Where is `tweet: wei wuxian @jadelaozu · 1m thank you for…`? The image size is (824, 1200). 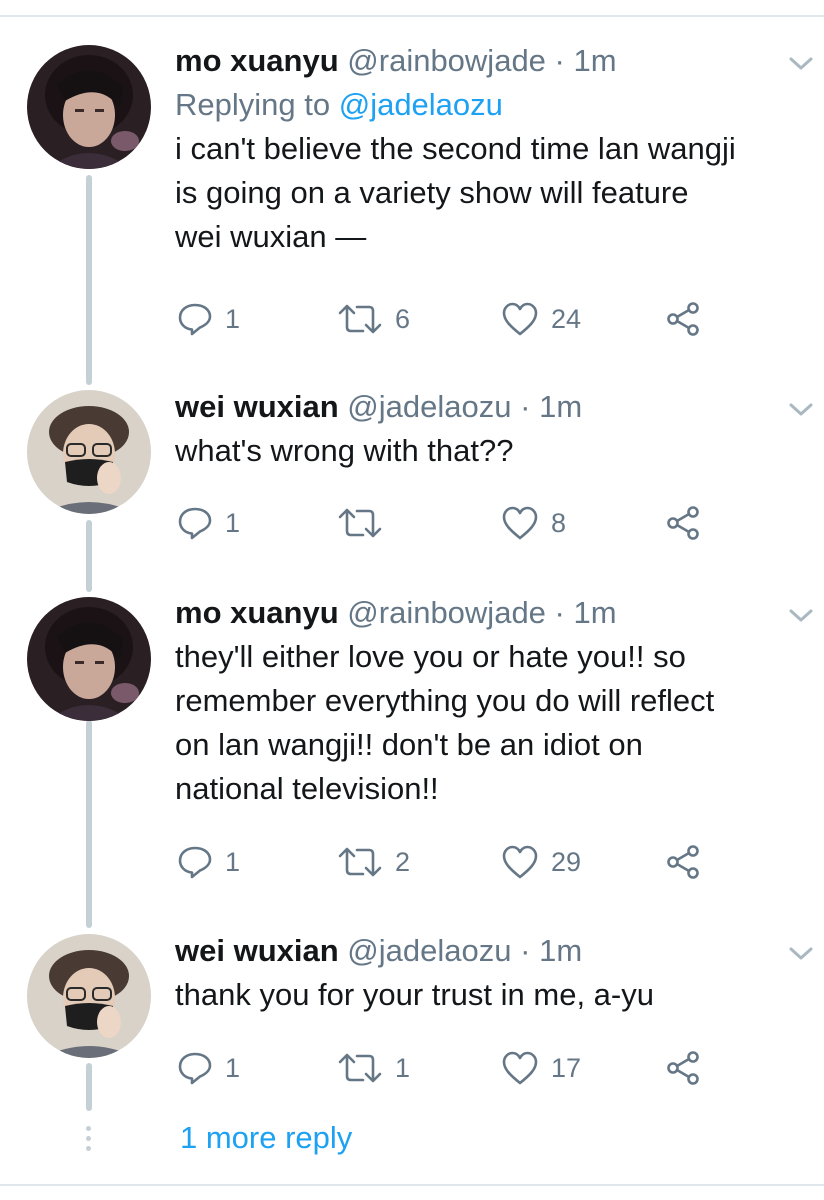
tweet: wei wuxian @jadelaozu · 1m thank you for… is located at coordinates (495, 1009).